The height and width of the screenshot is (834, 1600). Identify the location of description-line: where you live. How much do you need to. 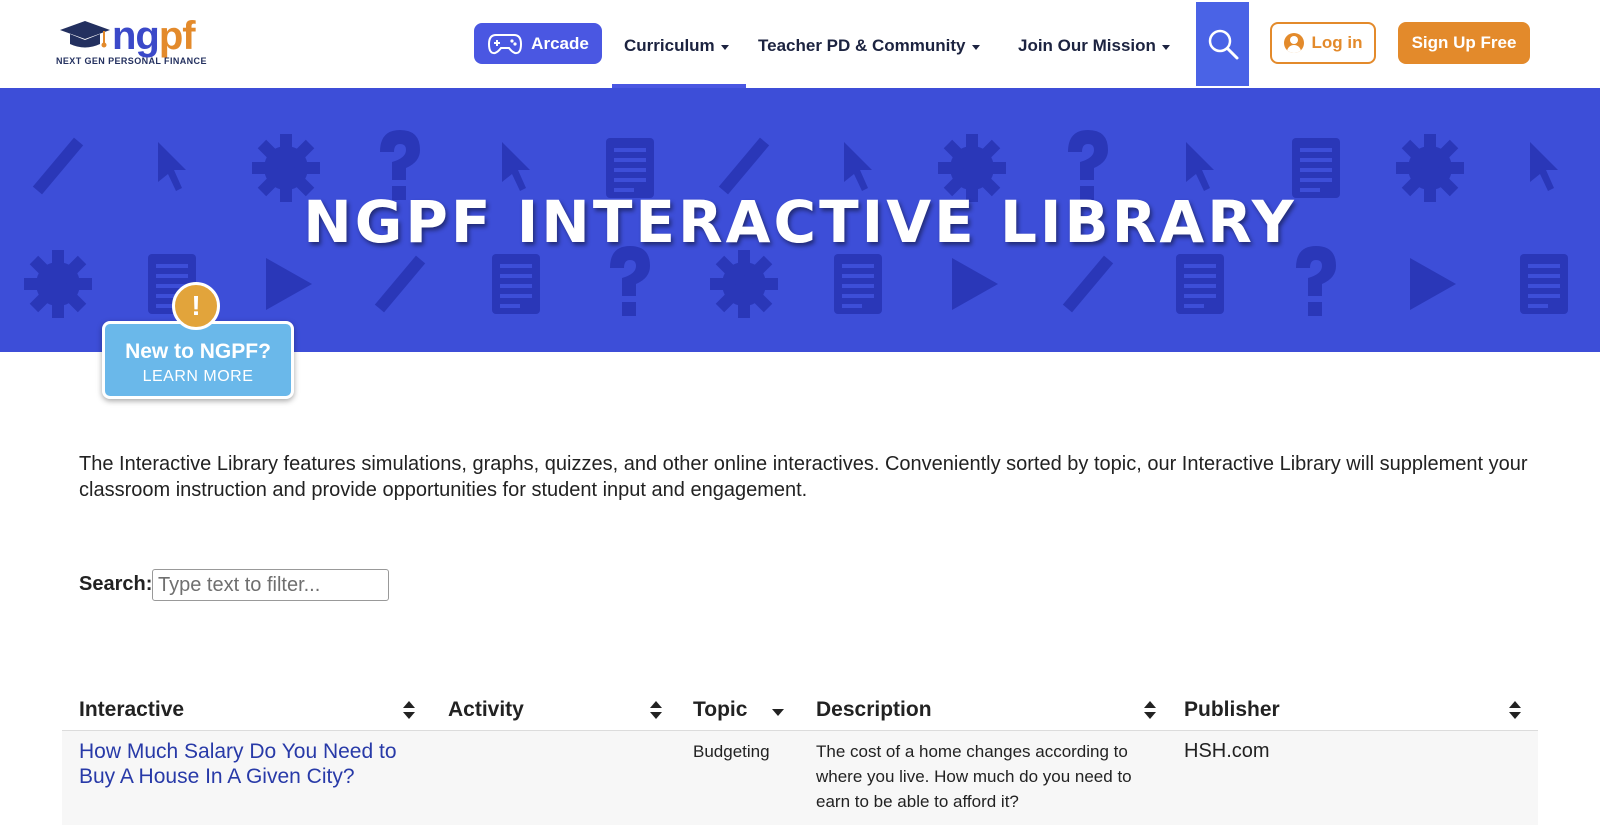
(974, 776).